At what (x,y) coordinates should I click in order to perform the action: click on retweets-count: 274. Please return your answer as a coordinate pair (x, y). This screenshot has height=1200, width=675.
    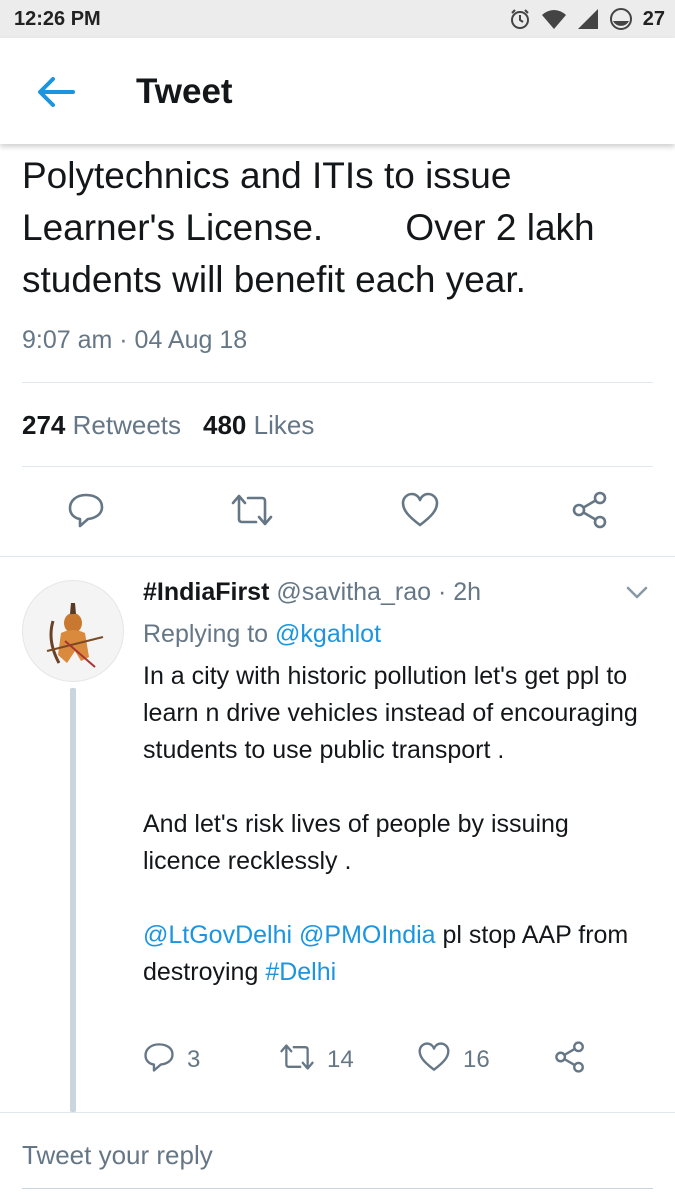
    Looking at the image, I should click on (44, 425).